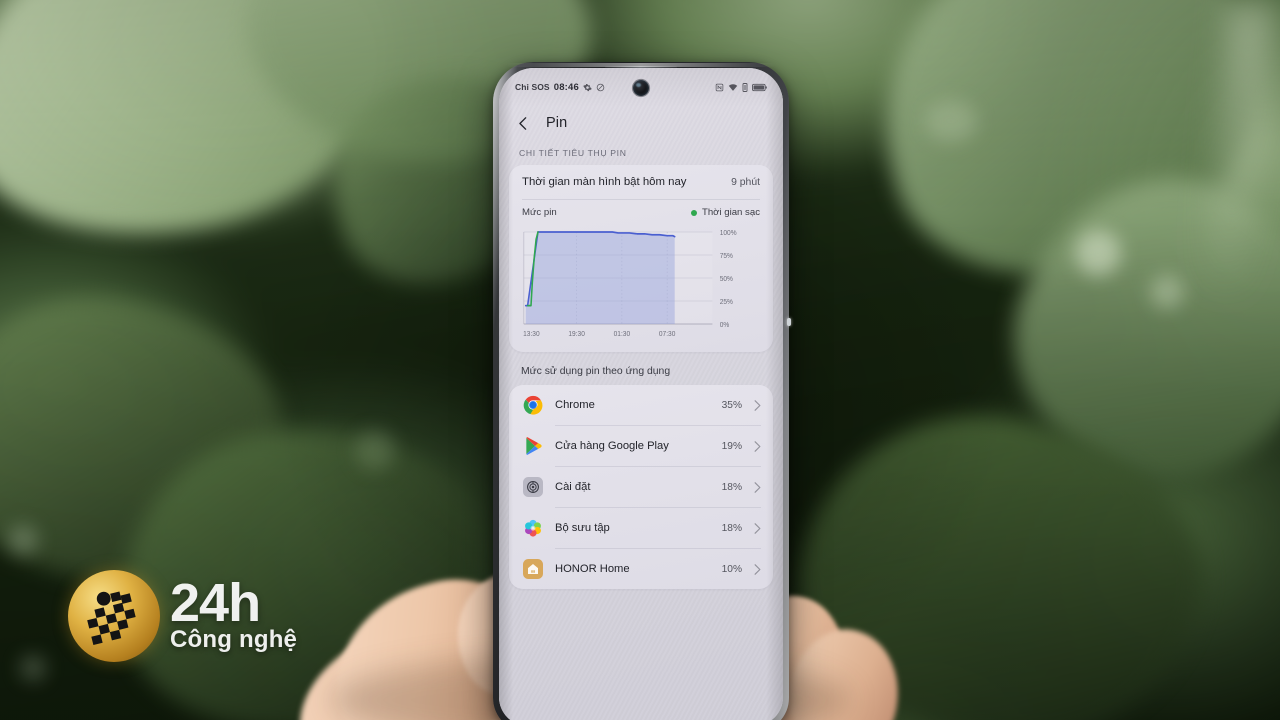  I want to click on nfc-icon, so click(719, 87).